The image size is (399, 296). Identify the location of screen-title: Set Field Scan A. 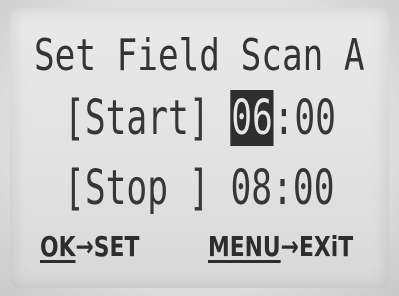
(199, 55).